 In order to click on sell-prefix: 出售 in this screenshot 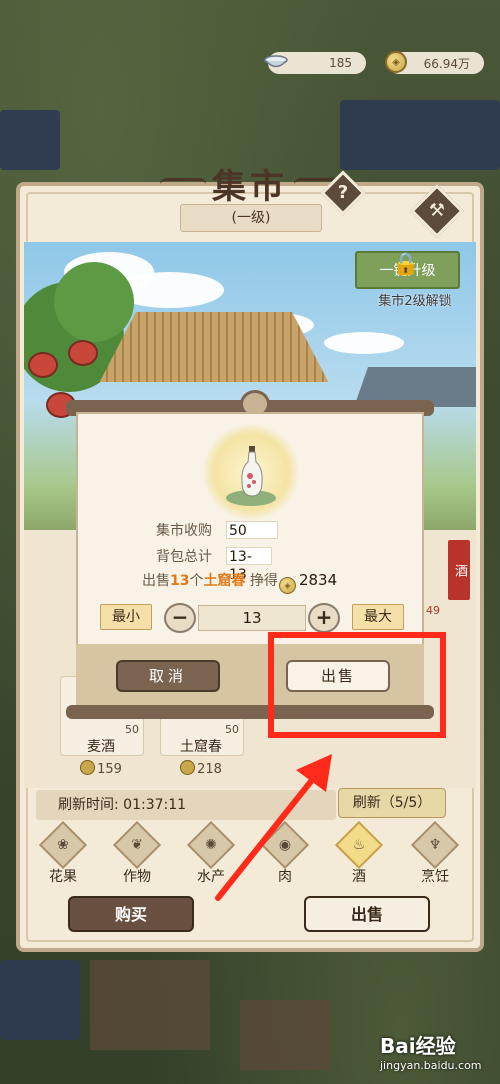, I will do `click(156, 581)`.